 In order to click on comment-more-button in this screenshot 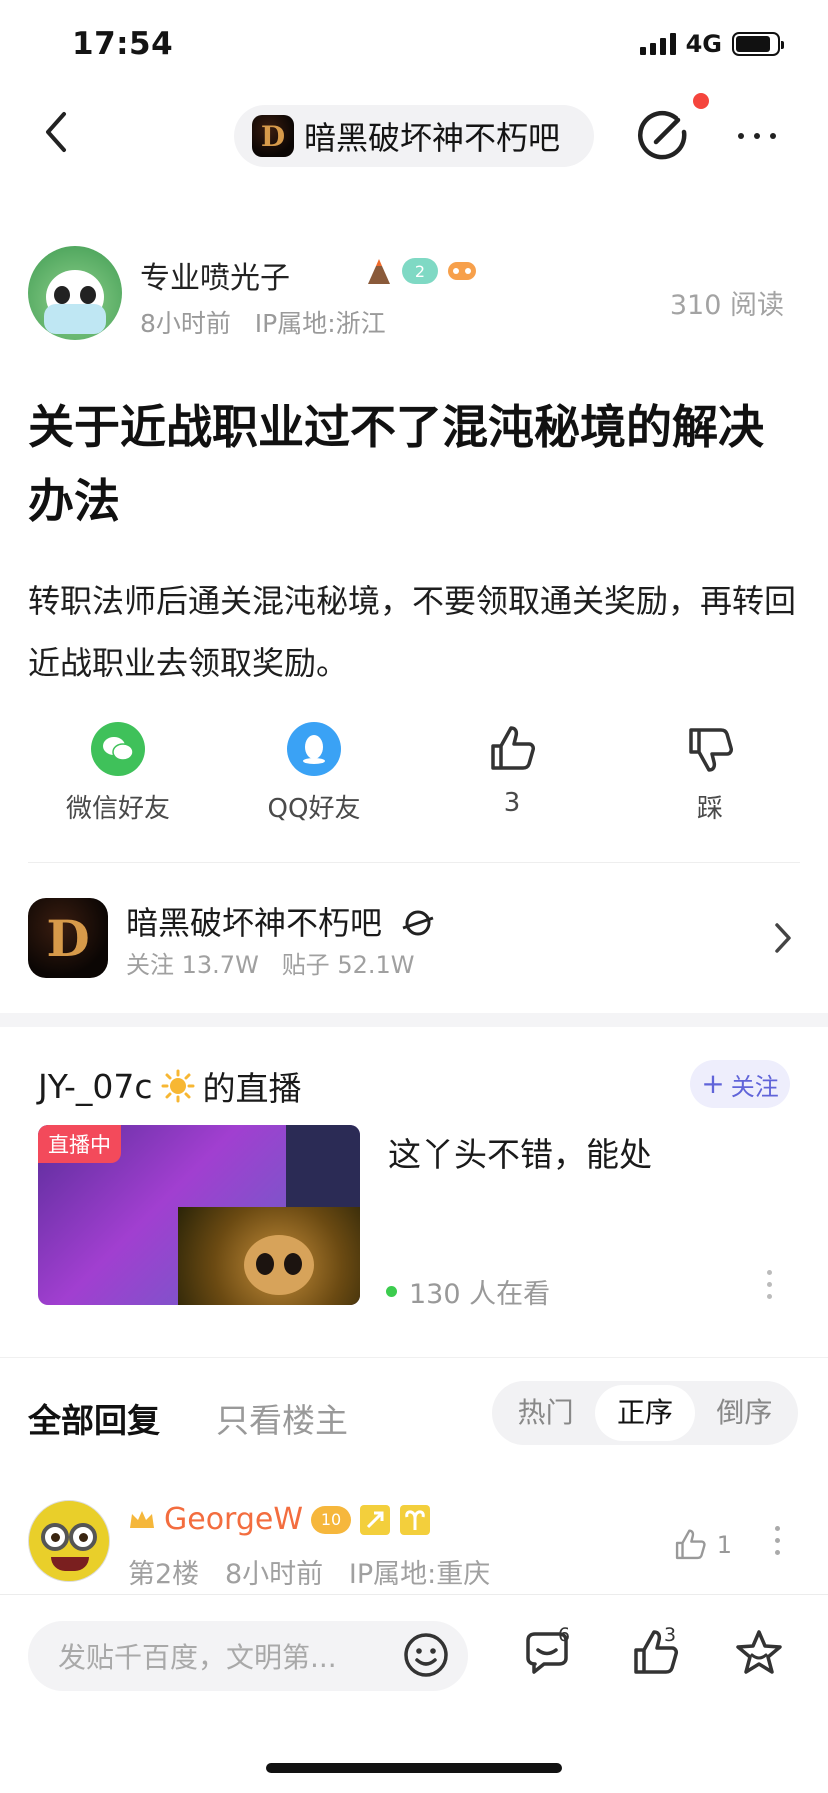, I will do `click(777, 1540)`.